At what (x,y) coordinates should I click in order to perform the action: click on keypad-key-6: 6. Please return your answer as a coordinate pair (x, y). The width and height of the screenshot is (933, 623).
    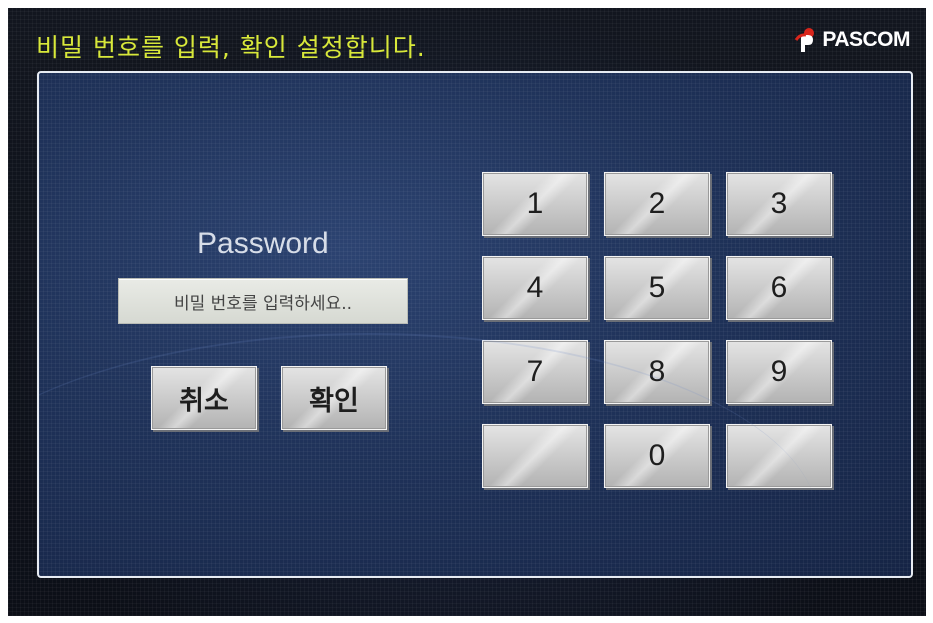
    Looking at the image, I should click on (779, 288).